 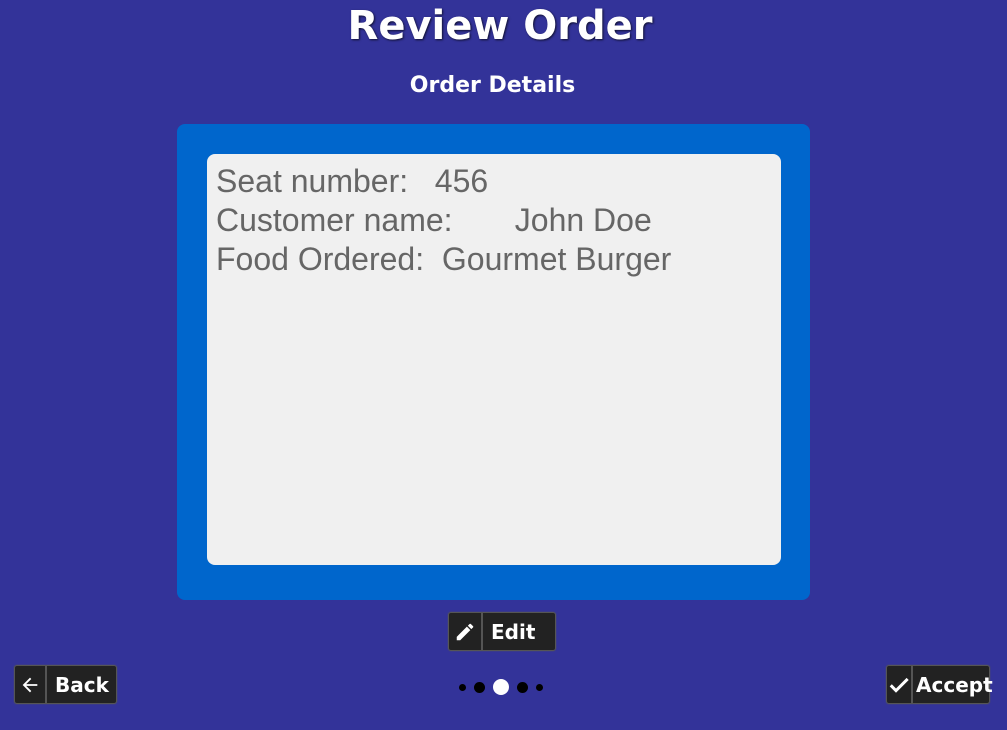 I want to click on back-button-label: Back, so click(x=82, y=684).